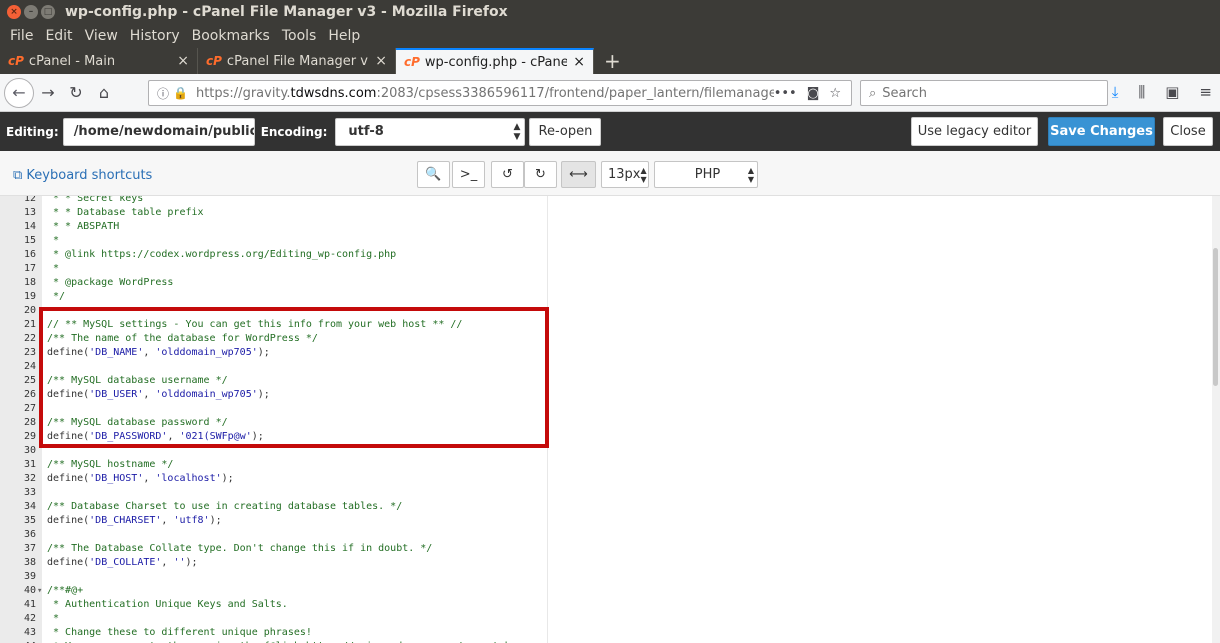 The image size is (1220, 643). I want to click on line-number: 42, so click(29, 618).